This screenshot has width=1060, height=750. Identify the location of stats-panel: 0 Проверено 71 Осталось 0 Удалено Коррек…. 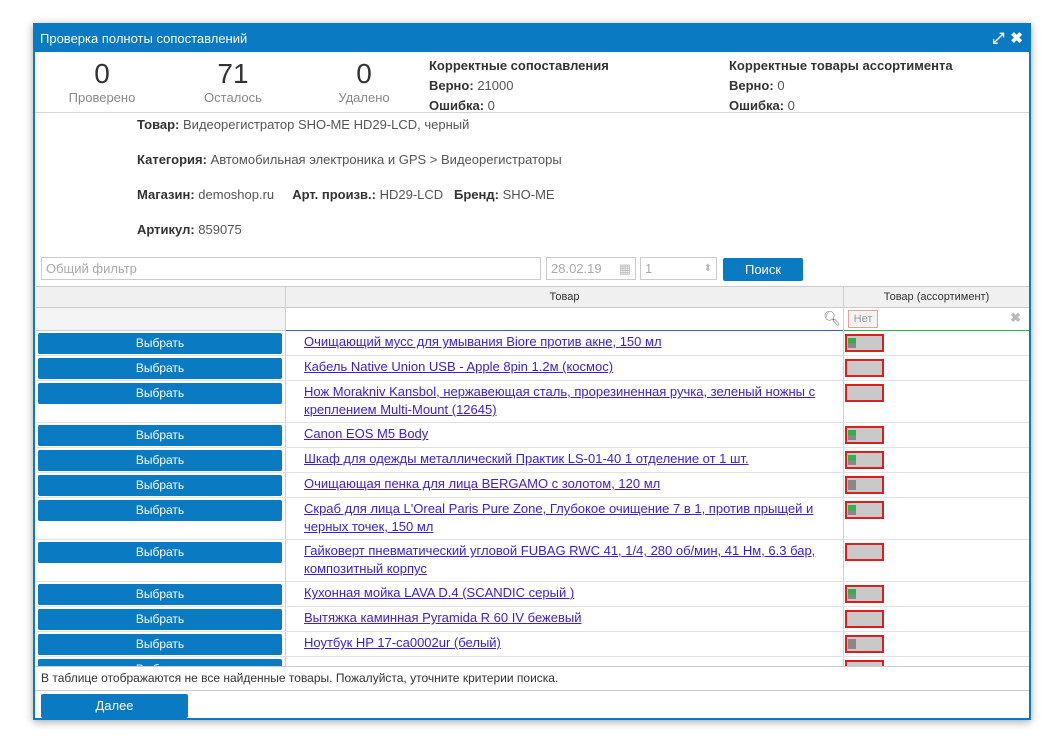
(532, 82).